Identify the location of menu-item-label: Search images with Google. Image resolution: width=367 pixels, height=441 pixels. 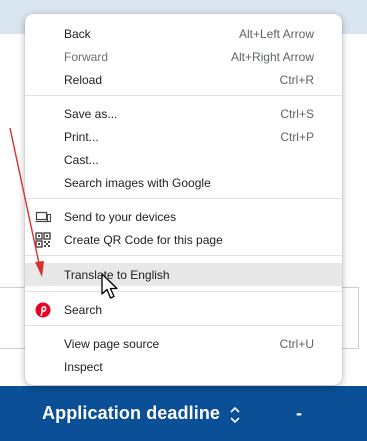
(137, 183).